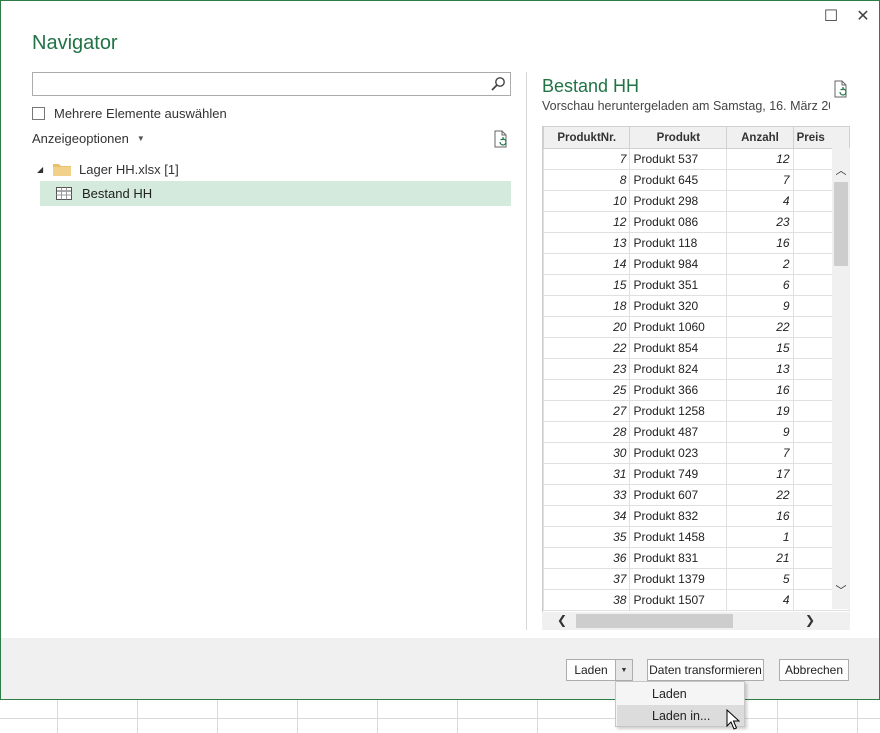 The image size is (880, 733). What do you see at coordinates (526, 351) in the screenshot?
I see `panel-divider` at bounding box center [526, 351].